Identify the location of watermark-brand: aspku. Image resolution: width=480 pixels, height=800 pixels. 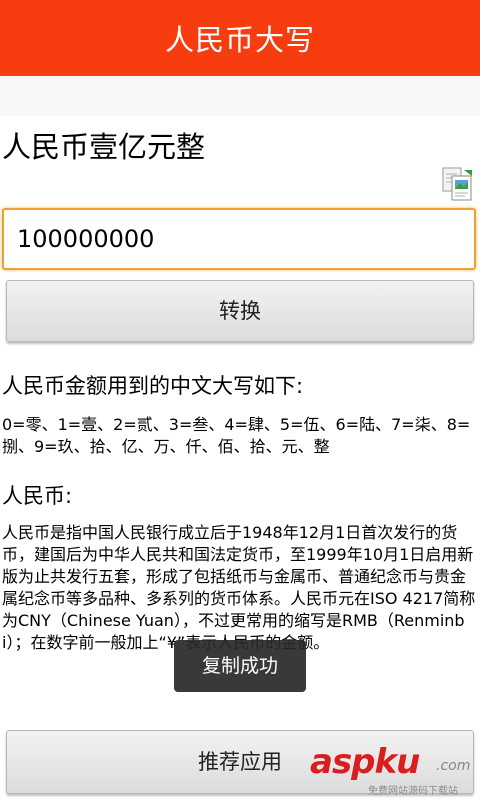
(365, 762).